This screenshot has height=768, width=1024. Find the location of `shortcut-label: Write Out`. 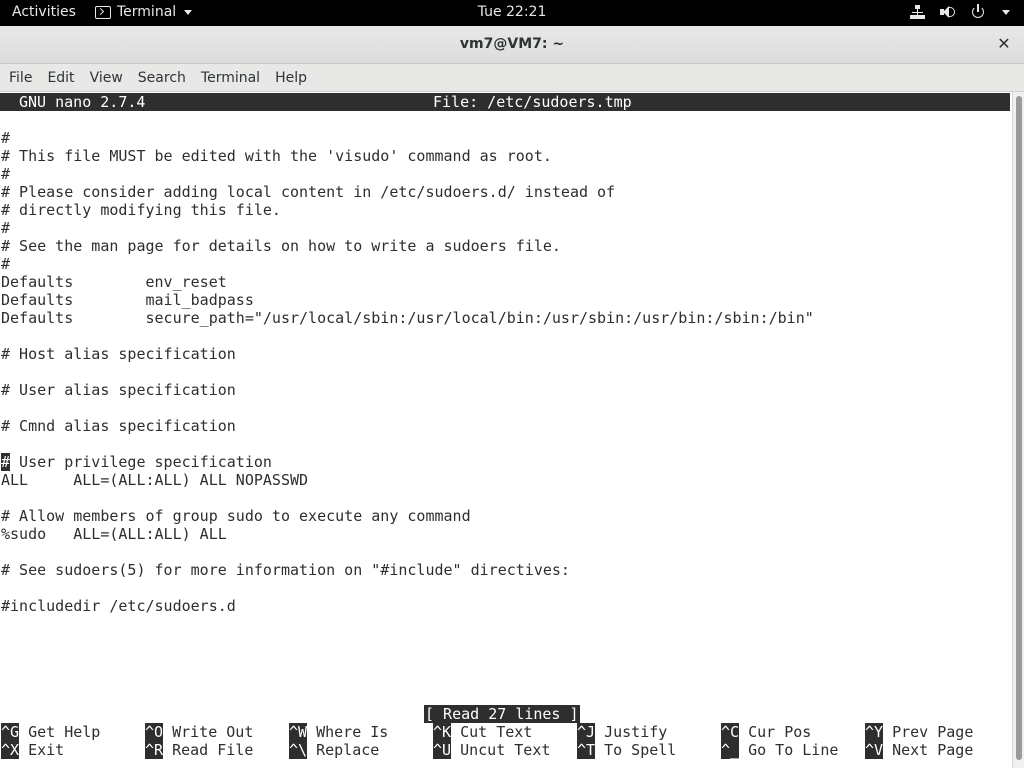

shortcut-label: Write Out is located at coordinates (208, 732).